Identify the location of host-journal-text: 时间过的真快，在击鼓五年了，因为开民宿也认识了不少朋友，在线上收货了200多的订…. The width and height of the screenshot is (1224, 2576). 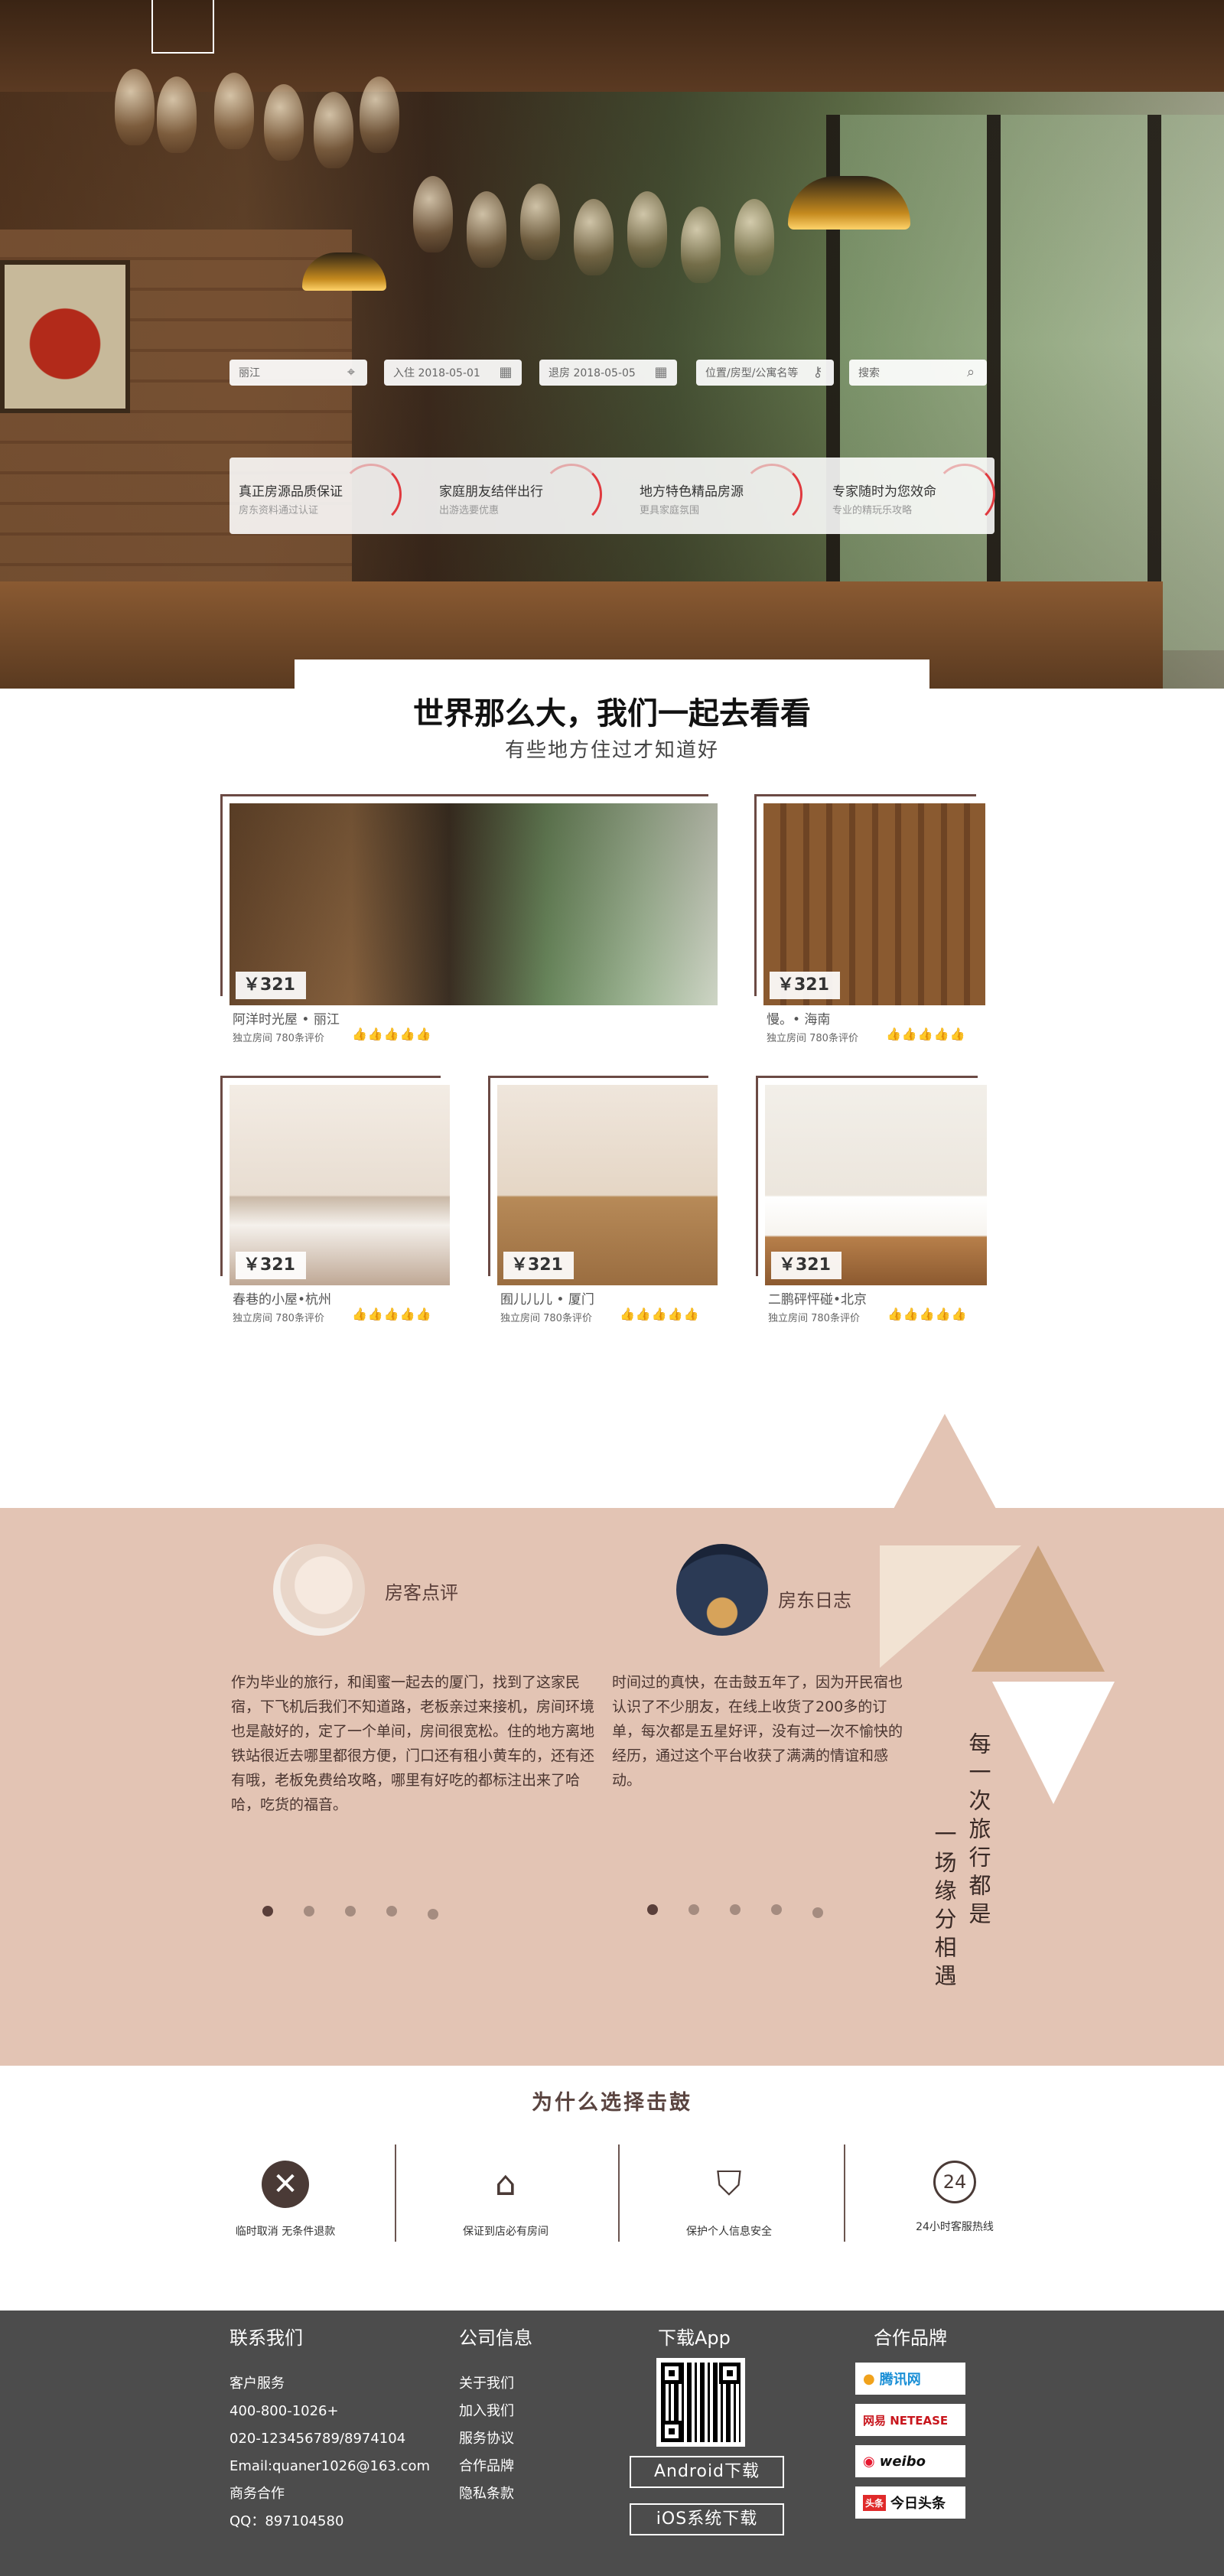
(757, 1731).